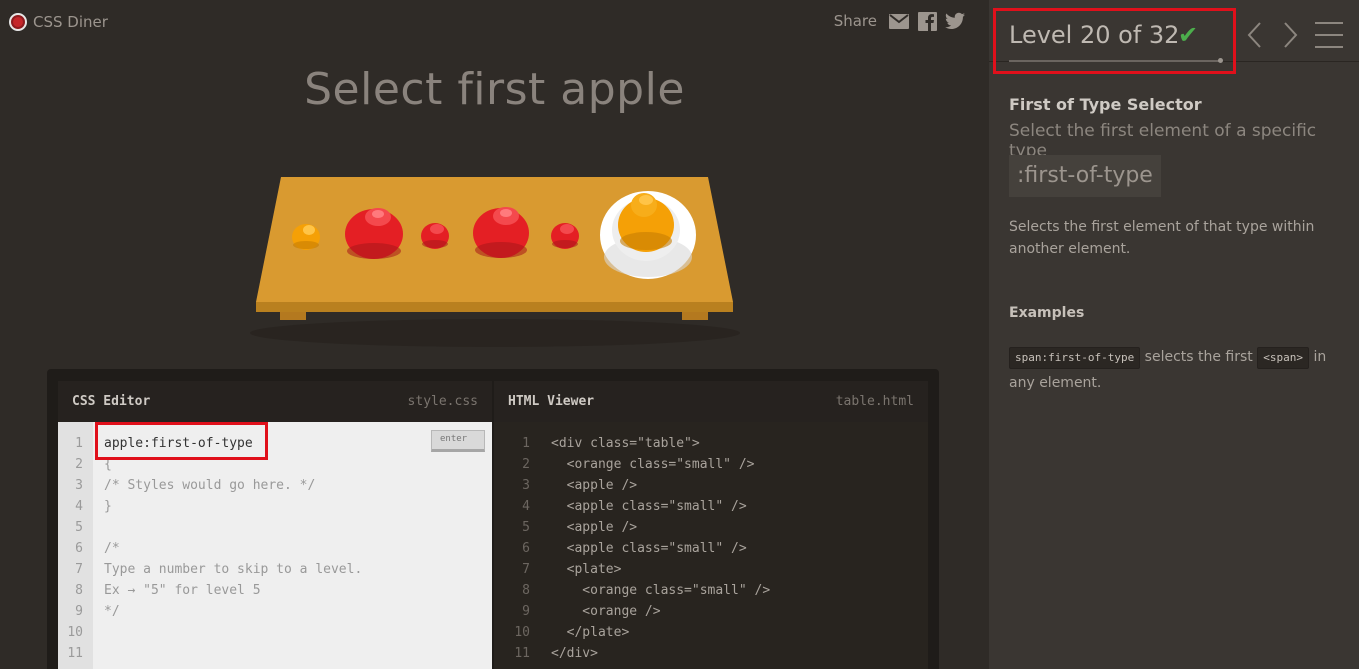 The width and height of the screenshot is (1359, 669). Describe the element at coordinates (70, 22) in the screenshot. I see `app-name: CSS Diner` at that location.